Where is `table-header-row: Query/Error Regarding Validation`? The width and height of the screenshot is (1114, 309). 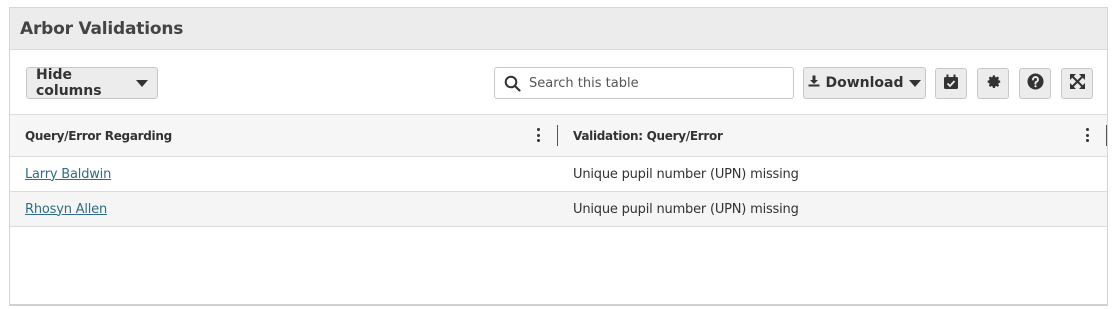 table-header-row: Query/Error Regarding Validation is located at coordinates (558, 136).